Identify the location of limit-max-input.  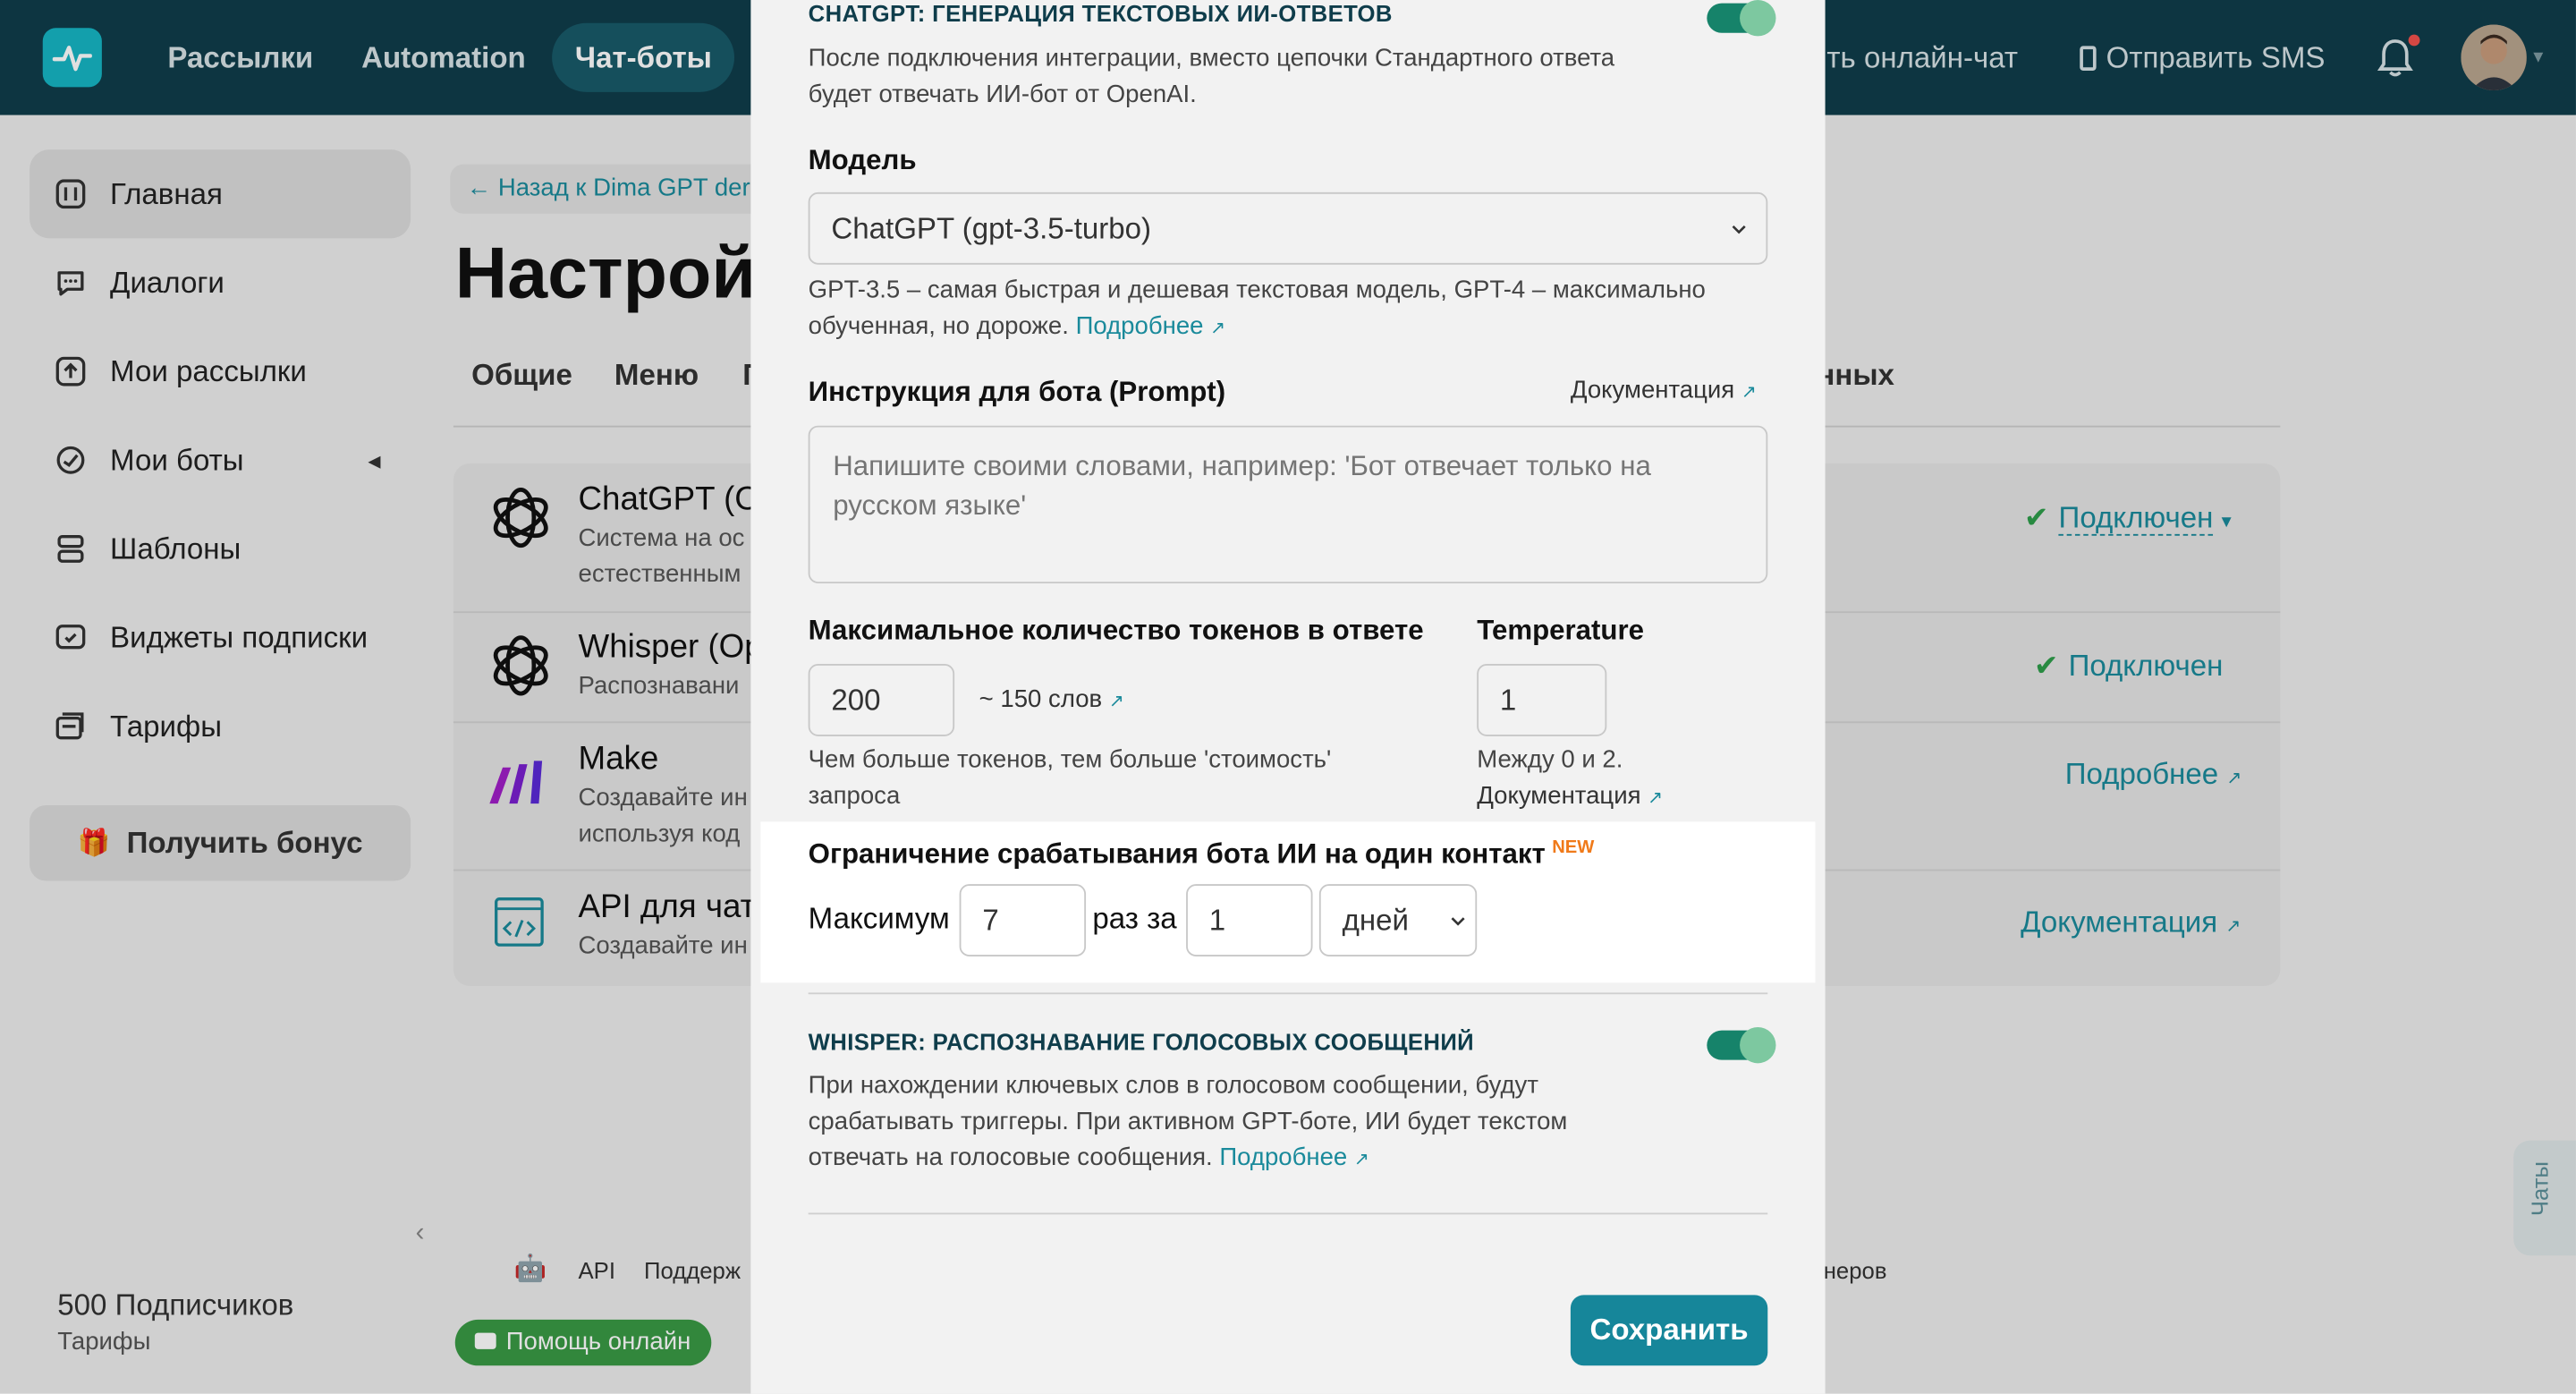
(1023, 920).